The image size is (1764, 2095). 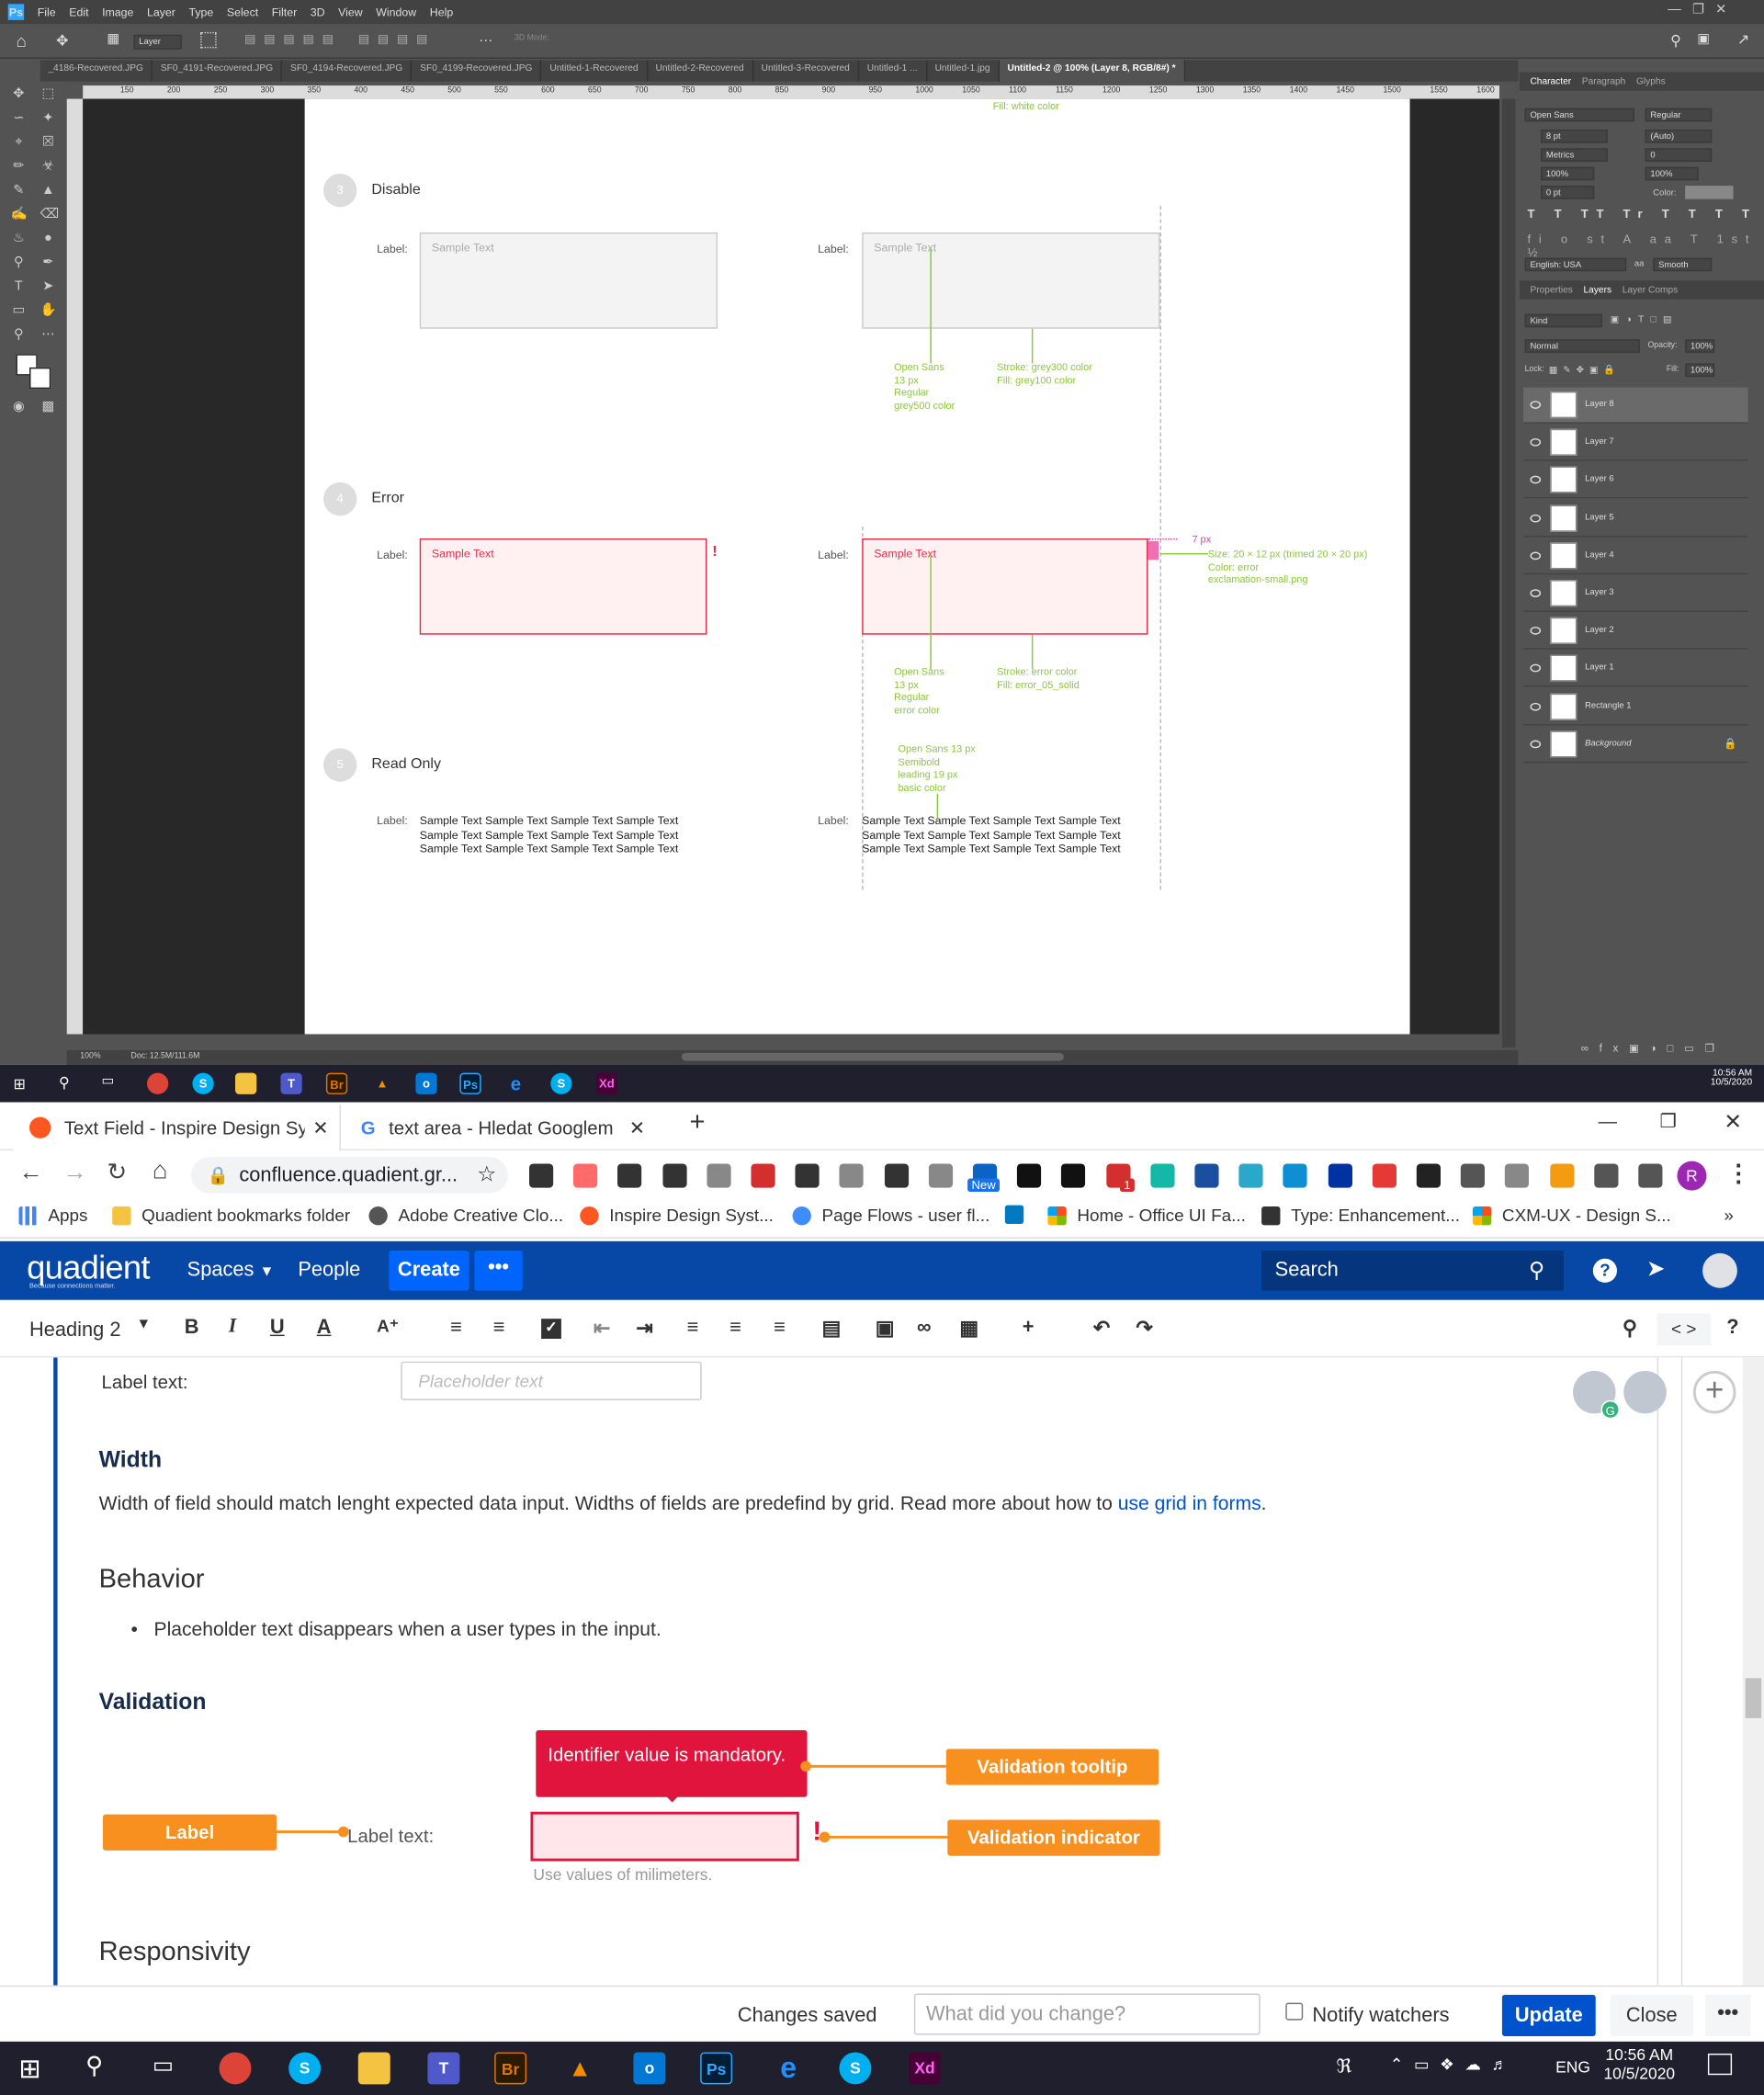 I want to click on menu-filter: Filter, so click(x=284, y=12).